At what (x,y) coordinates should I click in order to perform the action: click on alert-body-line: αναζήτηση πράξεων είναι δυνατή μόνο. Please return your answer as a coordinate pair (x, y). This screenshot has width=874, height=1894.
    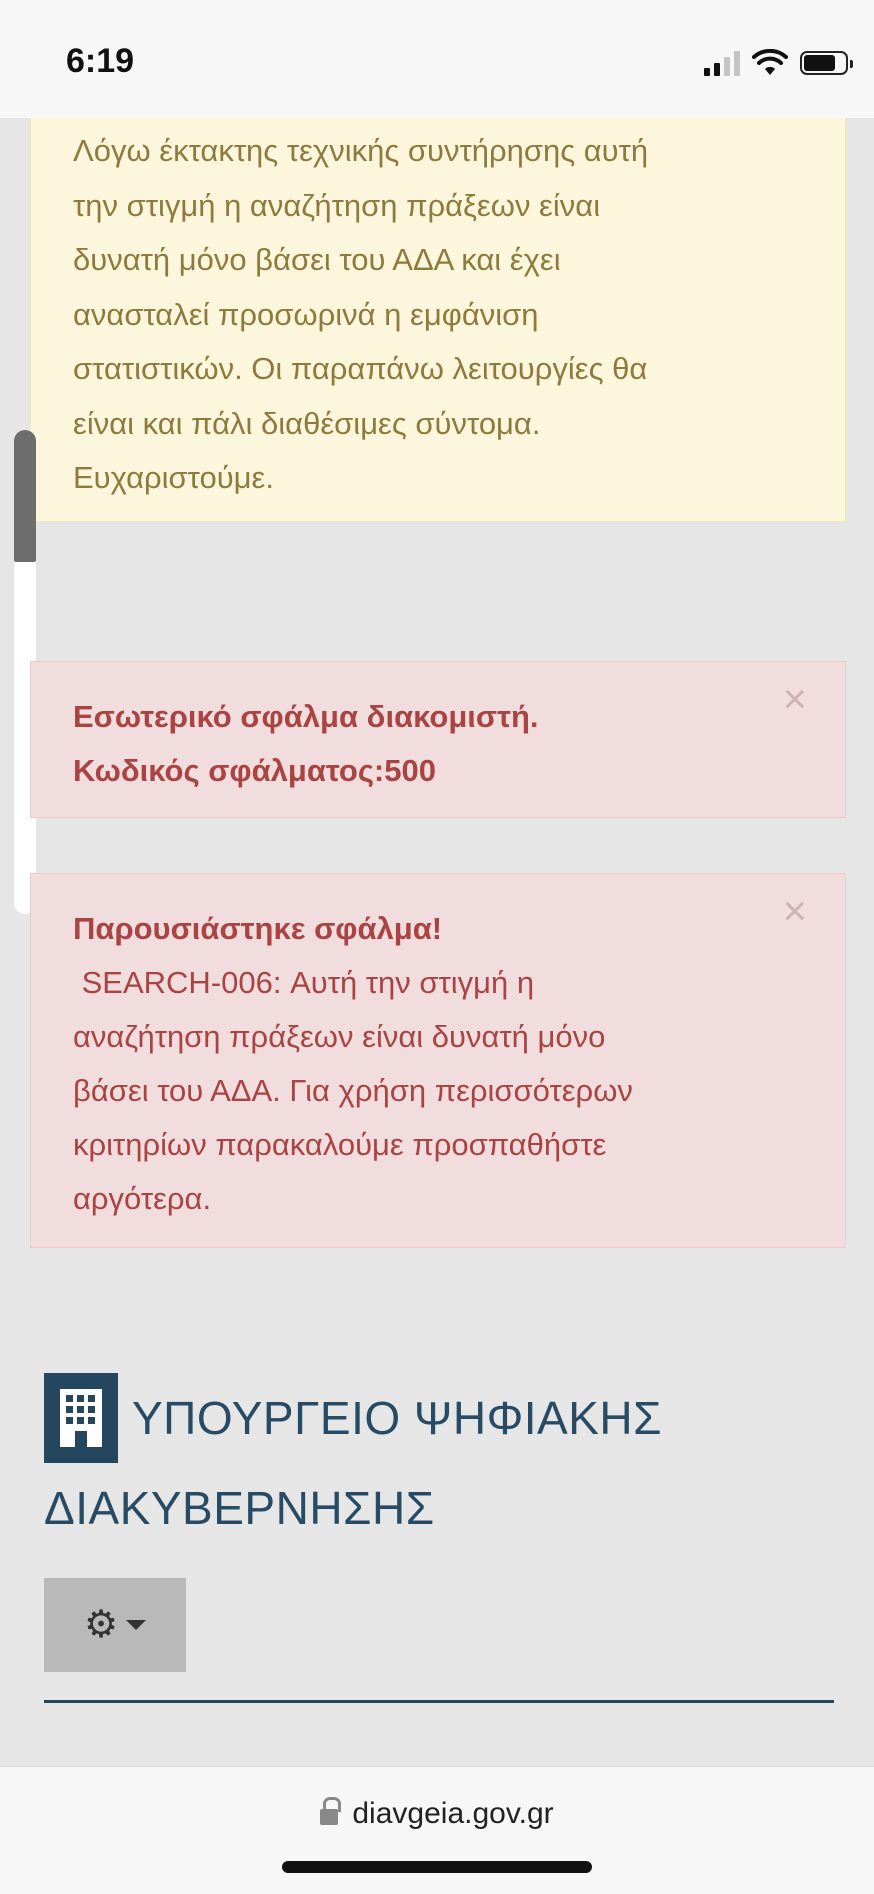
    Looking at the image, I should click on (339, 1036).